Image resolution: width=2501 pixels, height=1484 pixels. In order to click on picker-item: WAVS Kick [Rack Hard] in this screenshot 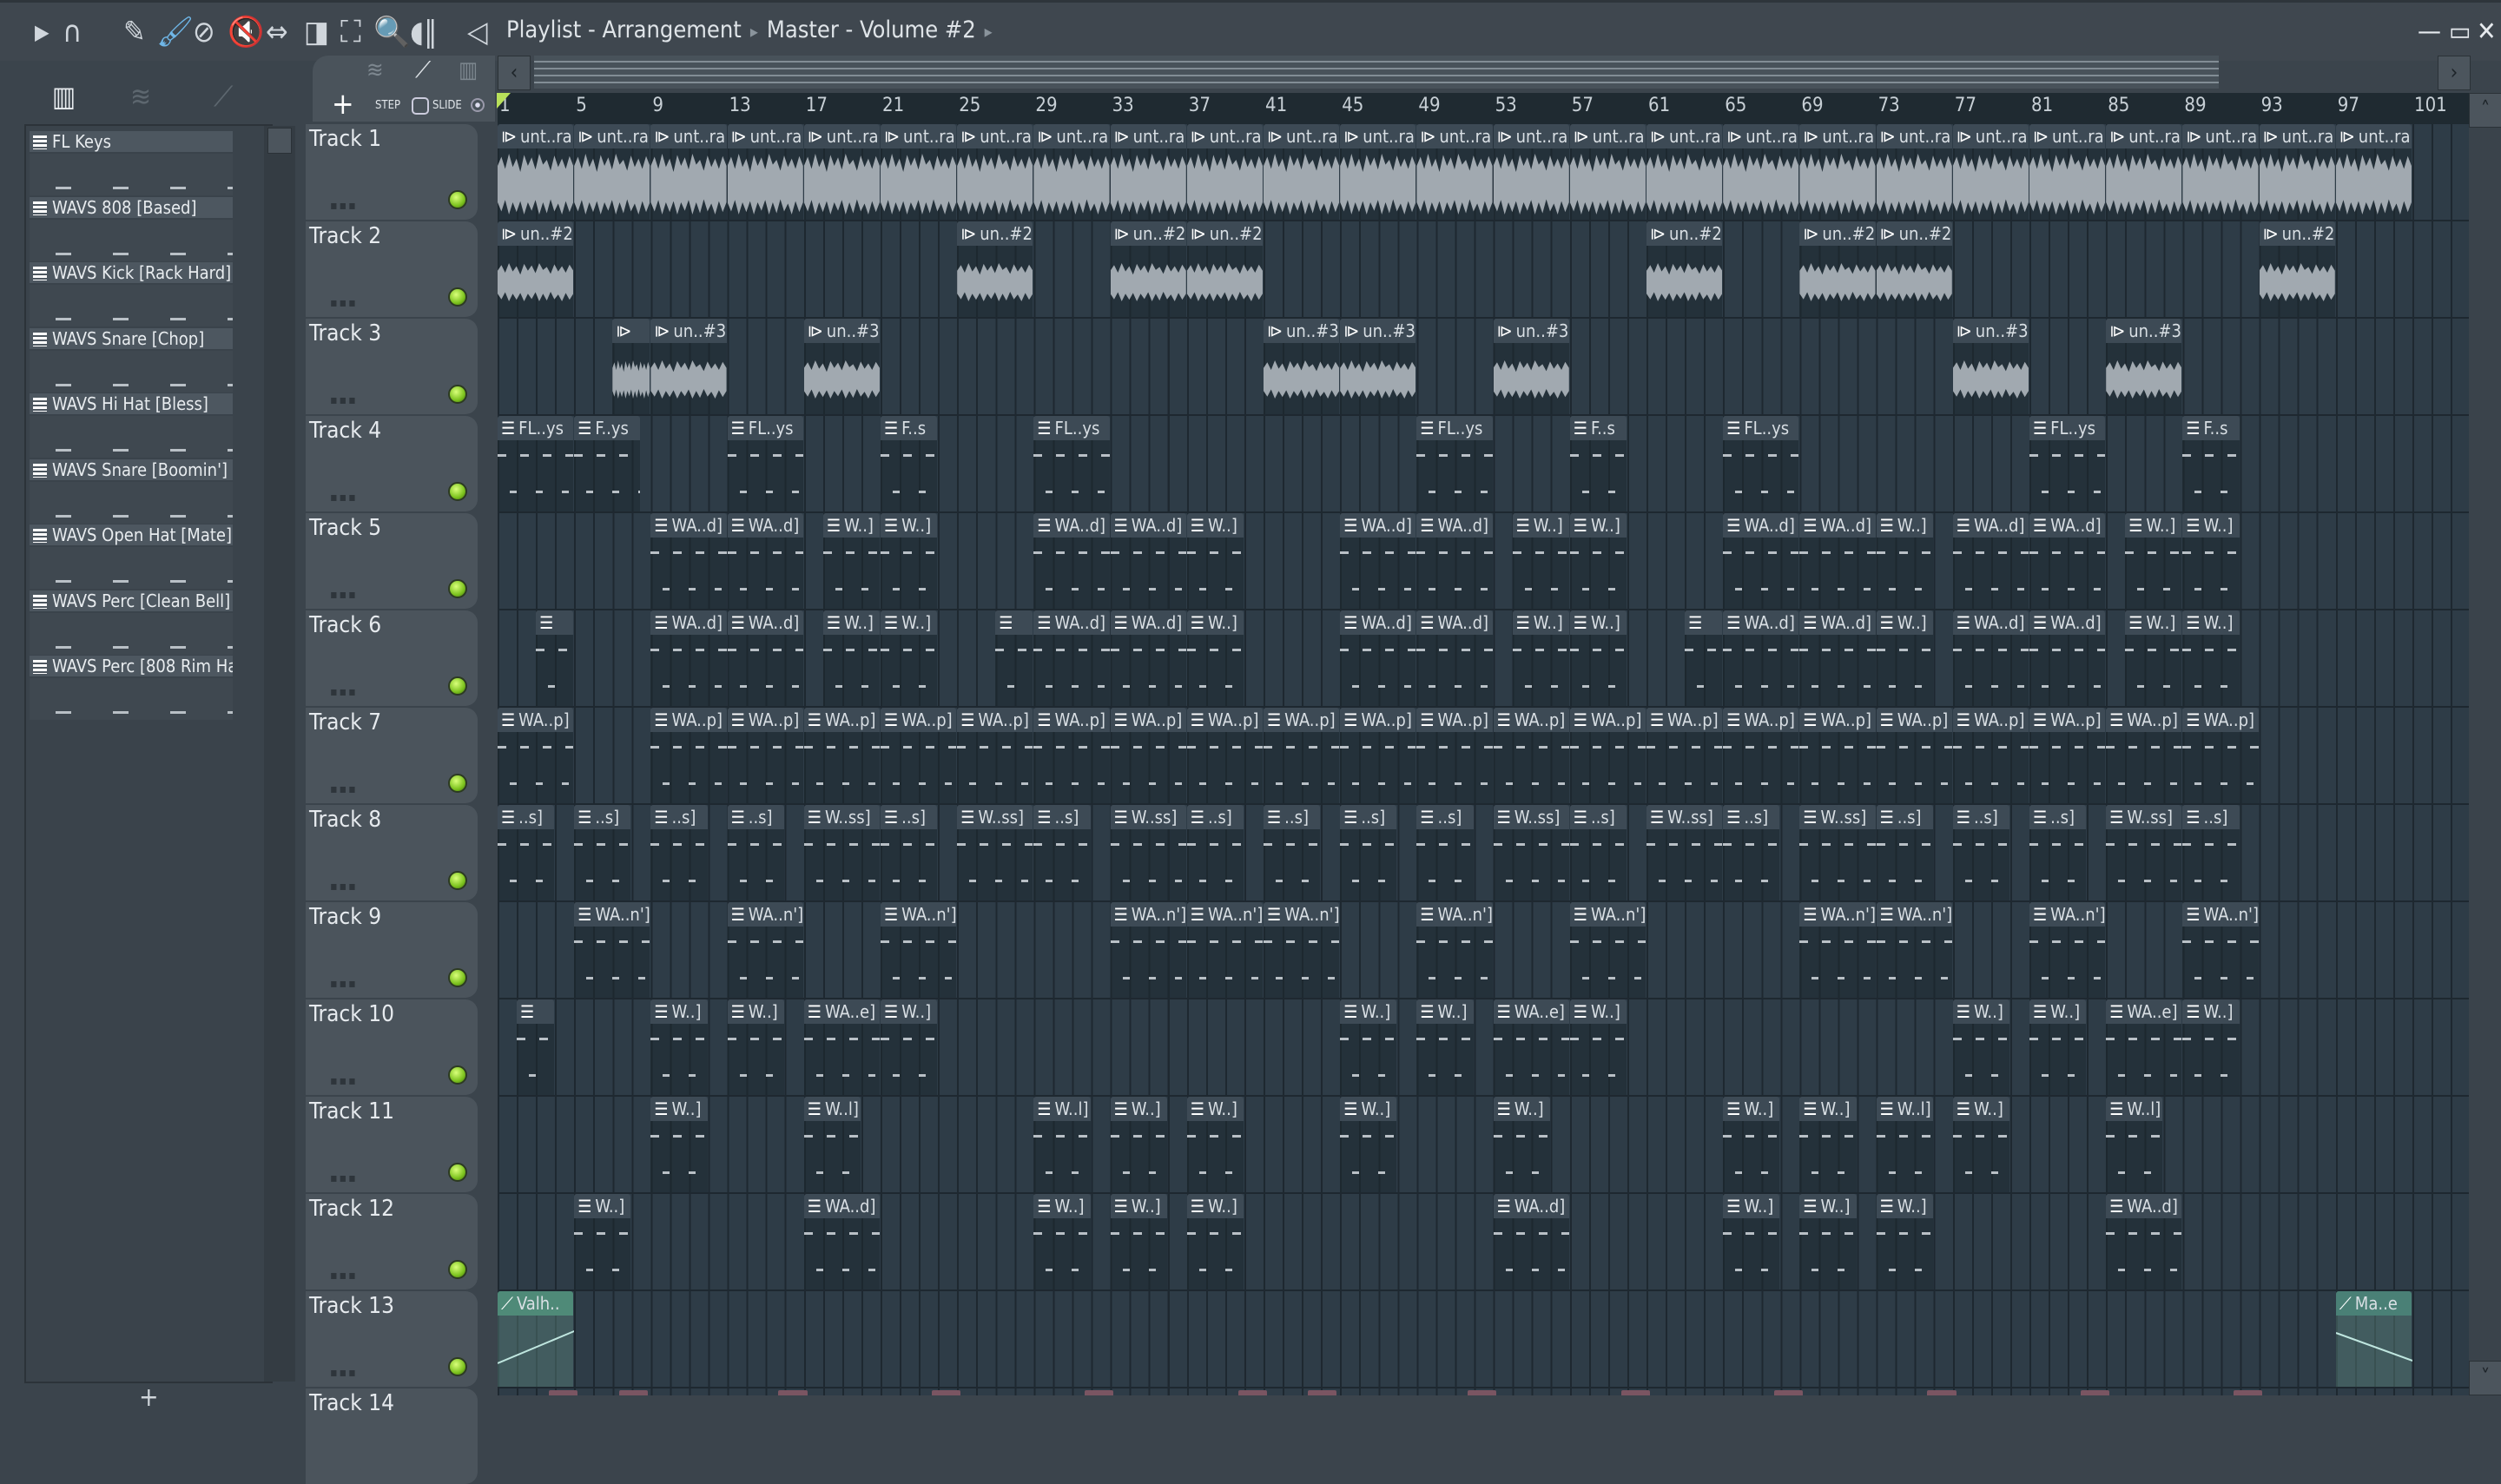, I will do `click(131, 294)`.